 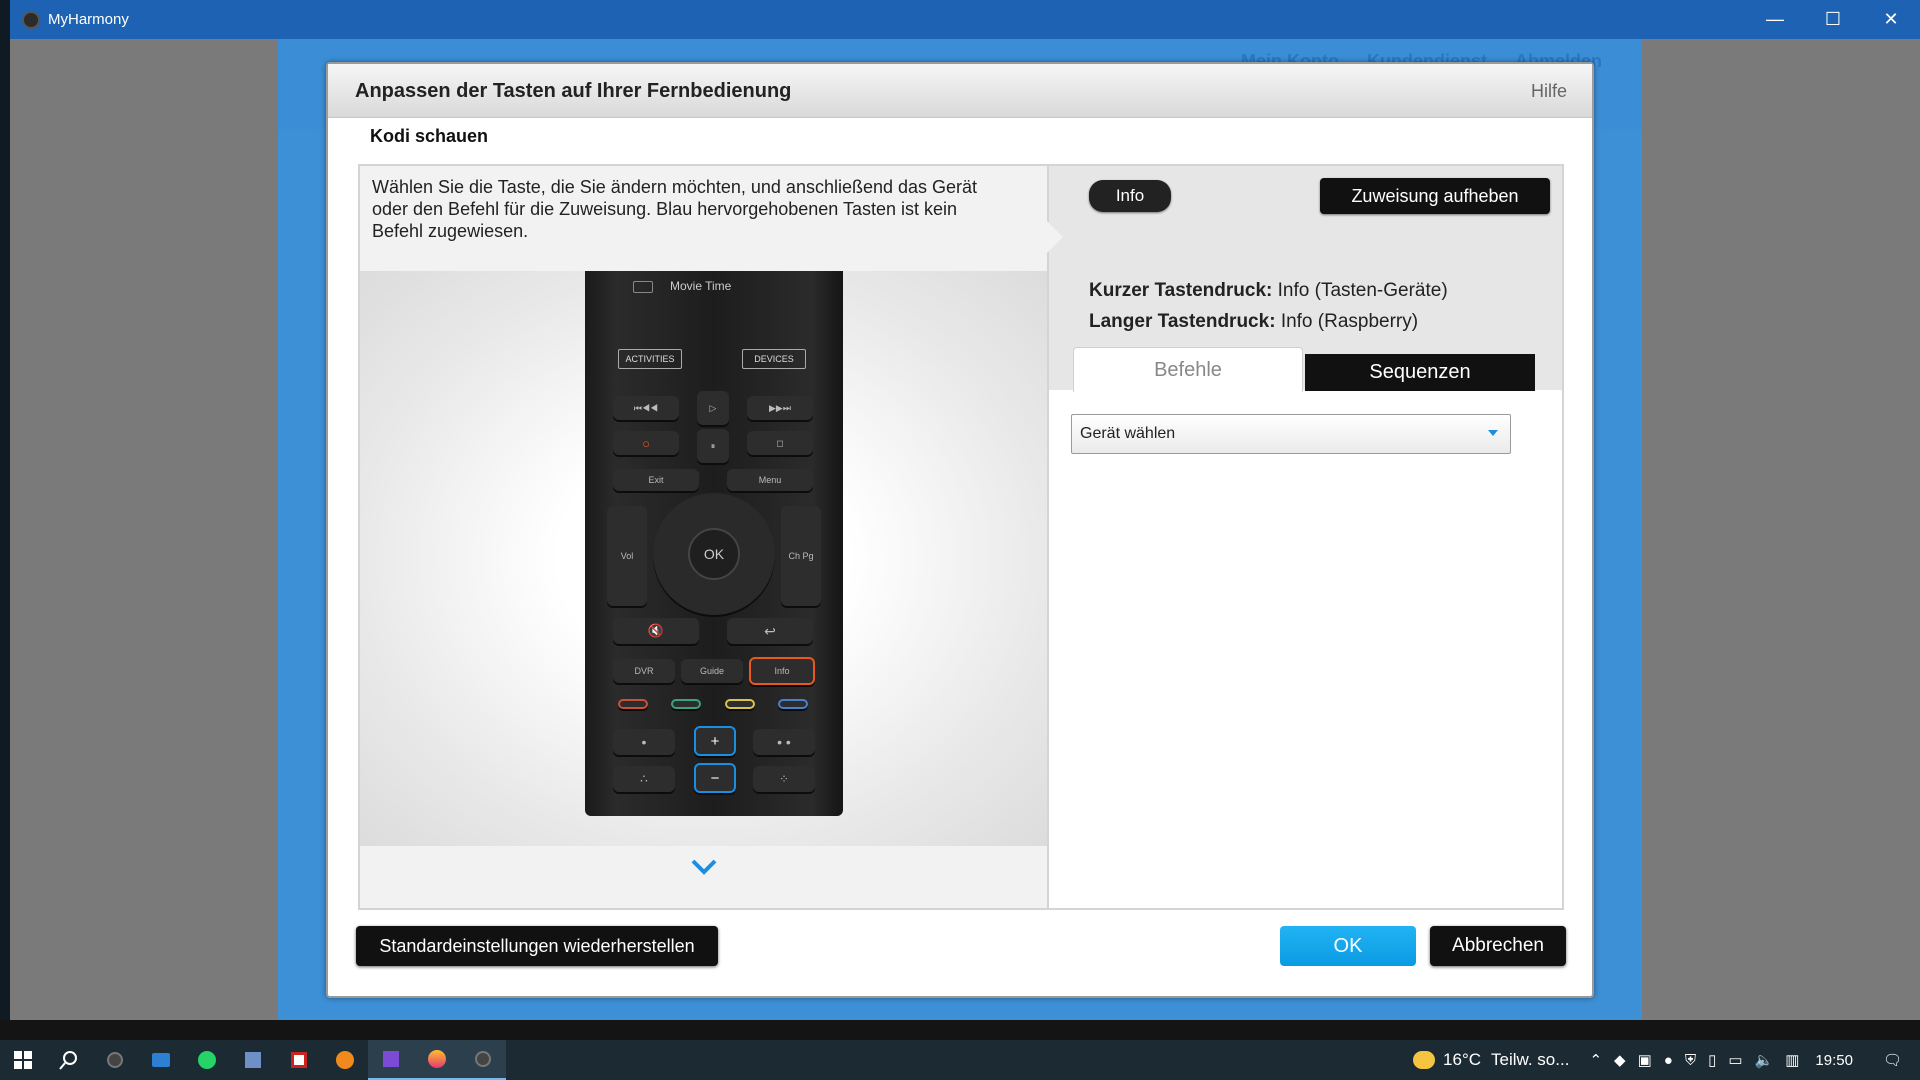 I want to click on package-icon, so click(x=299, y=1060).